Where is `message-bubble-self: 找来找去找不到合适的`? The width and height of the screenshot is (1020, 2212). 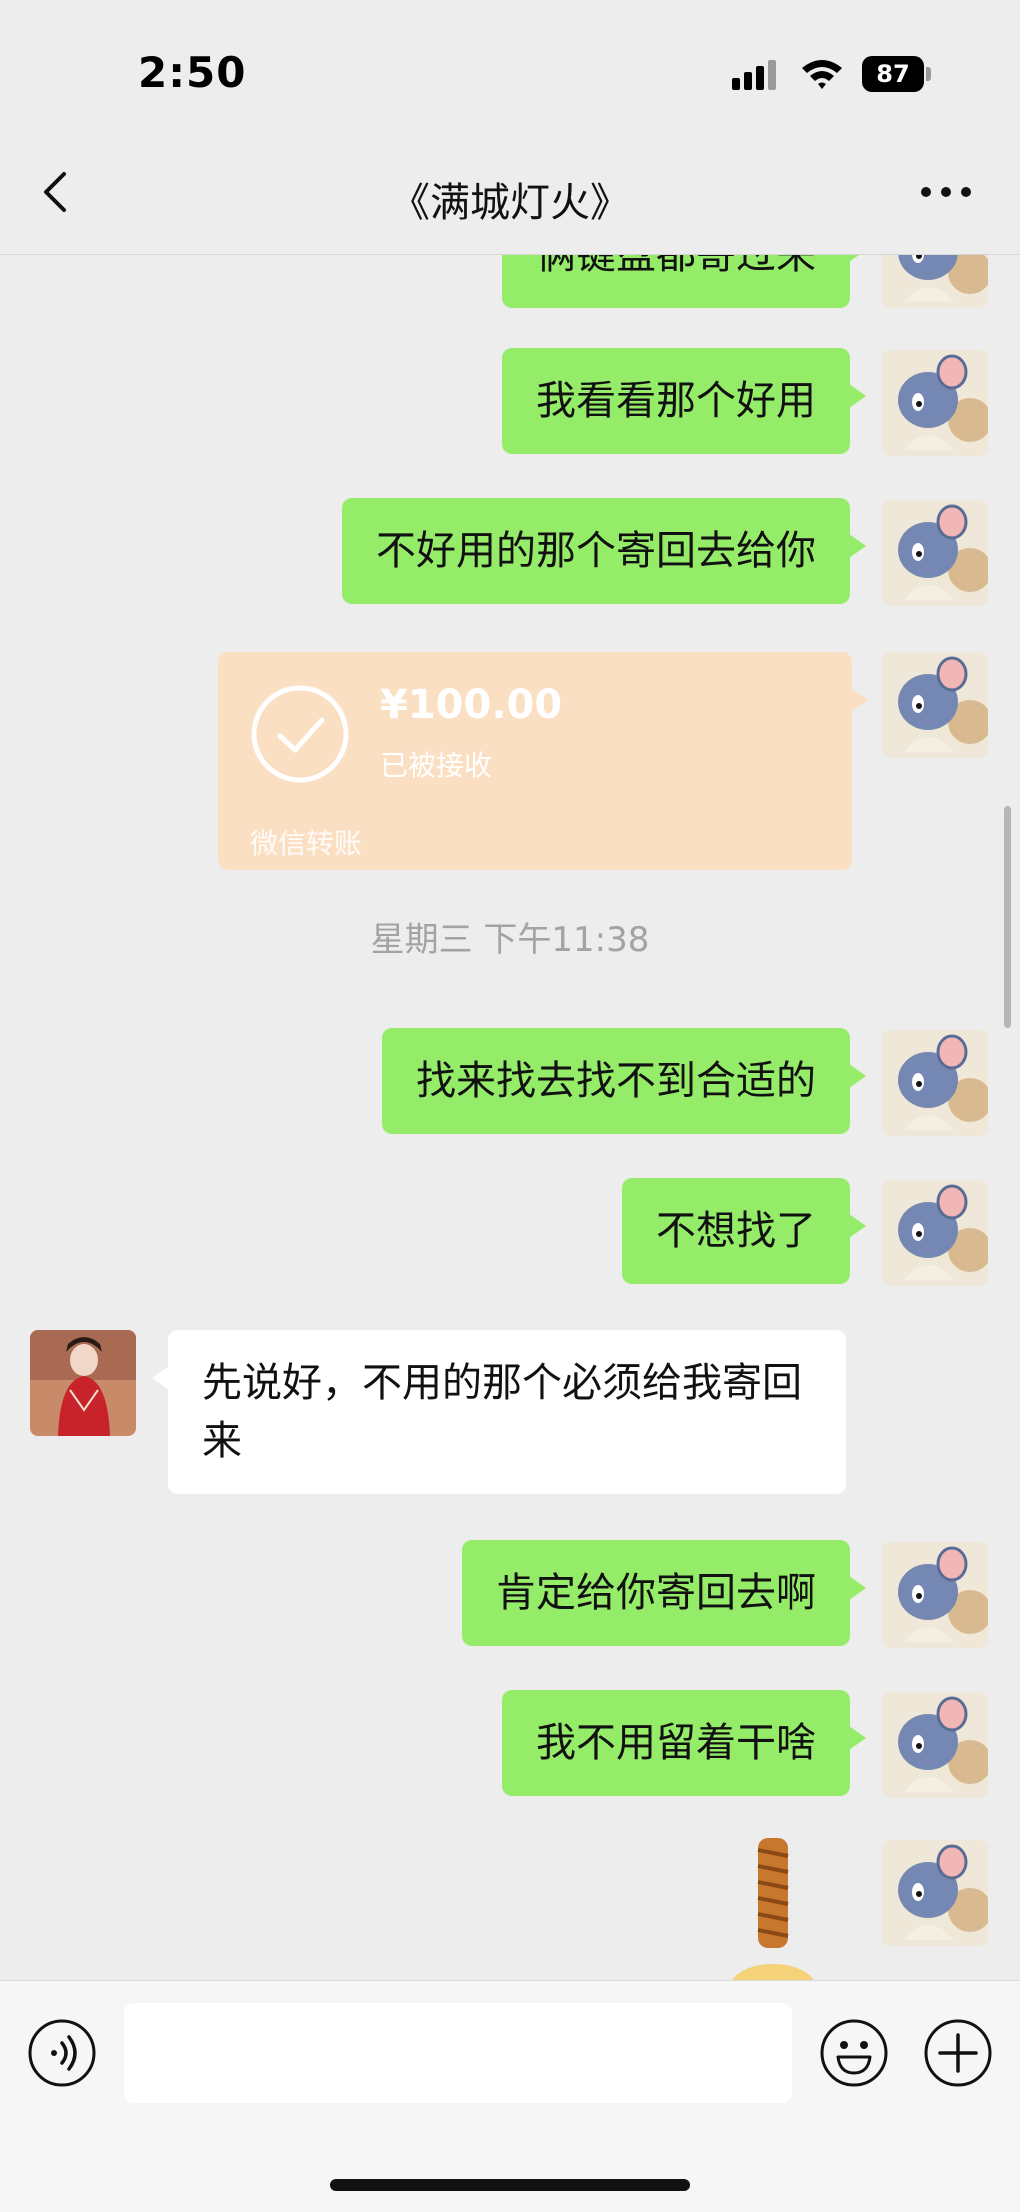 message-bubble-self: 找来找去找不到合适的 is located at coordinates (624, 1081).